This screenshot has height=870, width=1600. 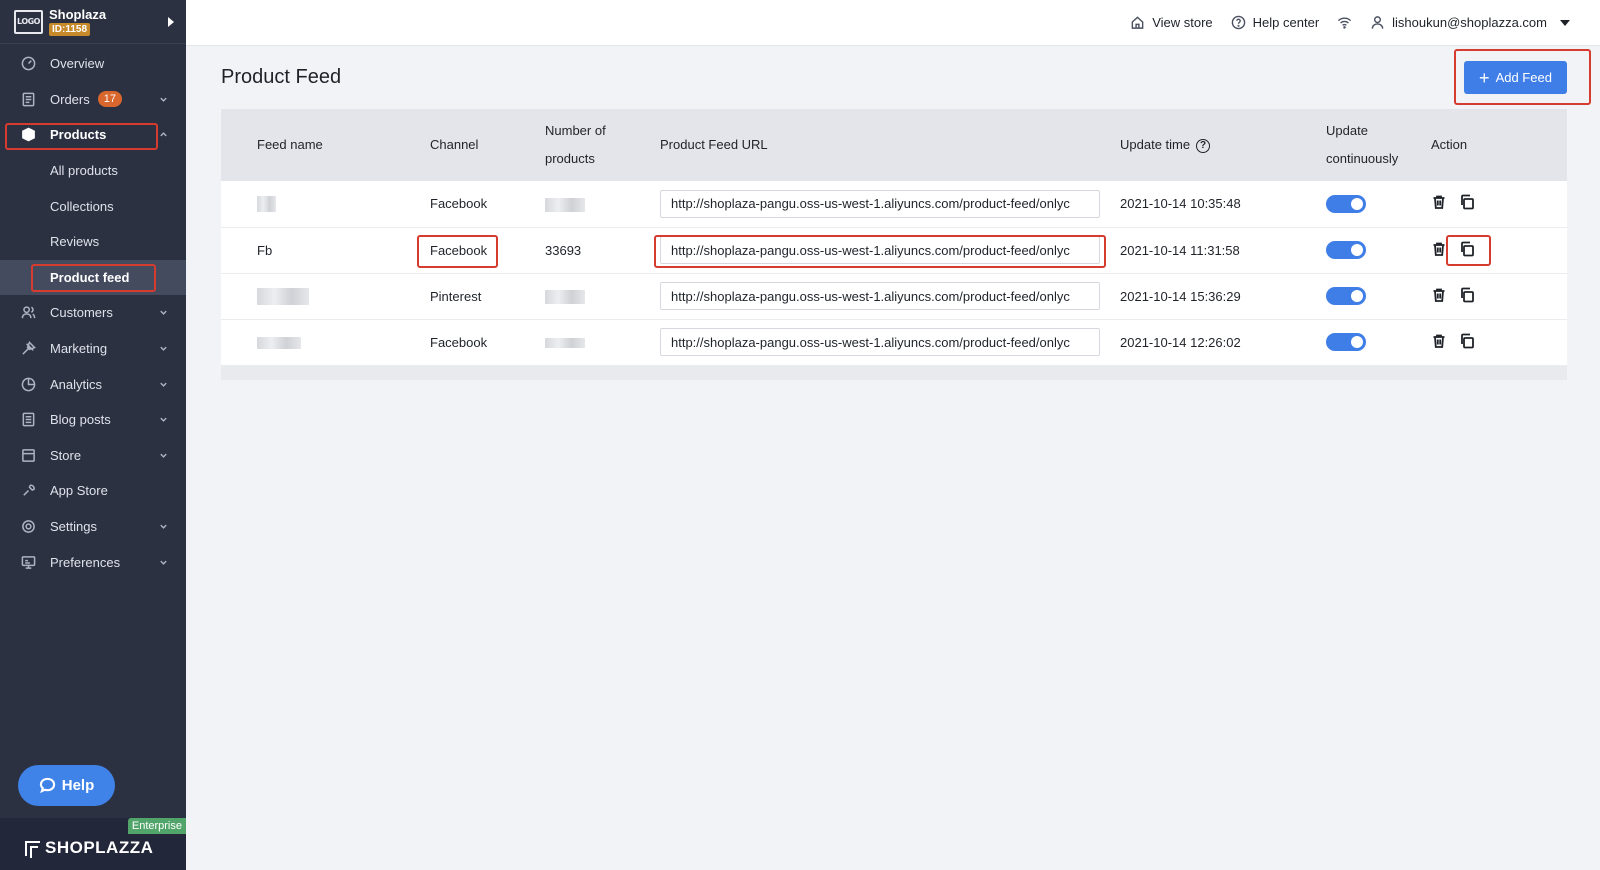 I want to click on sidebar-item-settings: Settings, so click(x=93, y=527).